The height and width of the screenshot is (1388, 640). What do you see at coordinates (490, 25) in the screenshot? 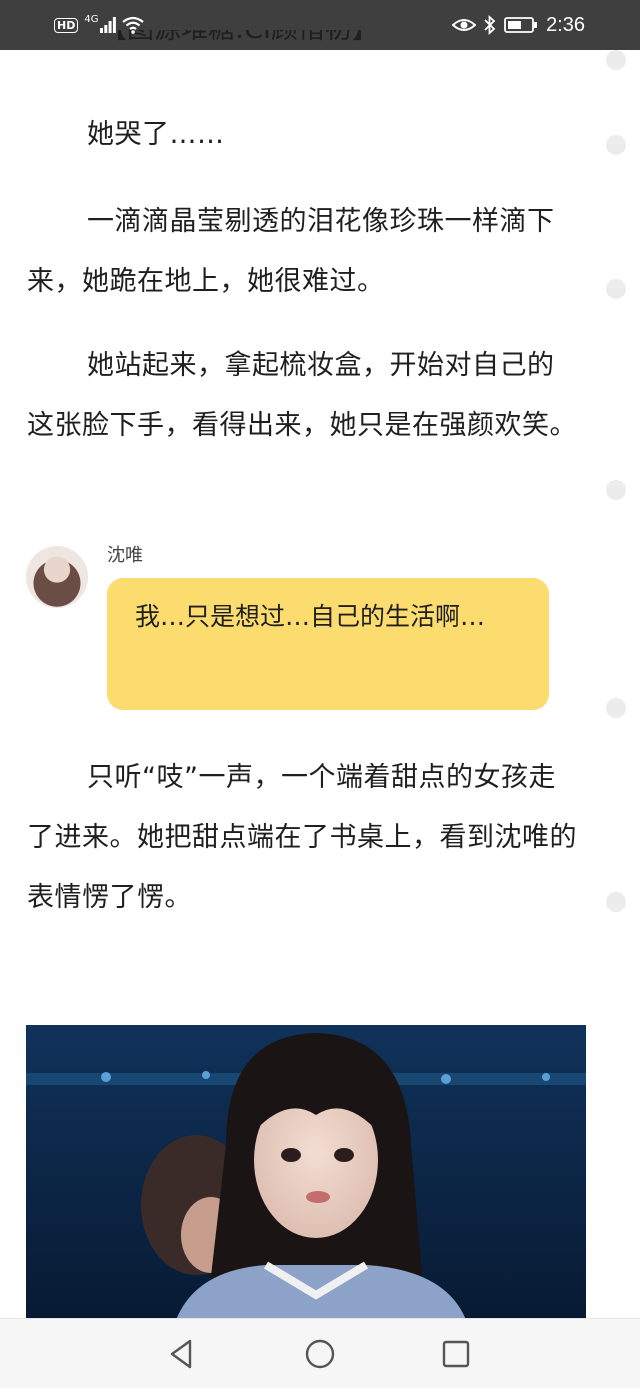
I see `bluetooth-icon` at bounding box center [490, 25].